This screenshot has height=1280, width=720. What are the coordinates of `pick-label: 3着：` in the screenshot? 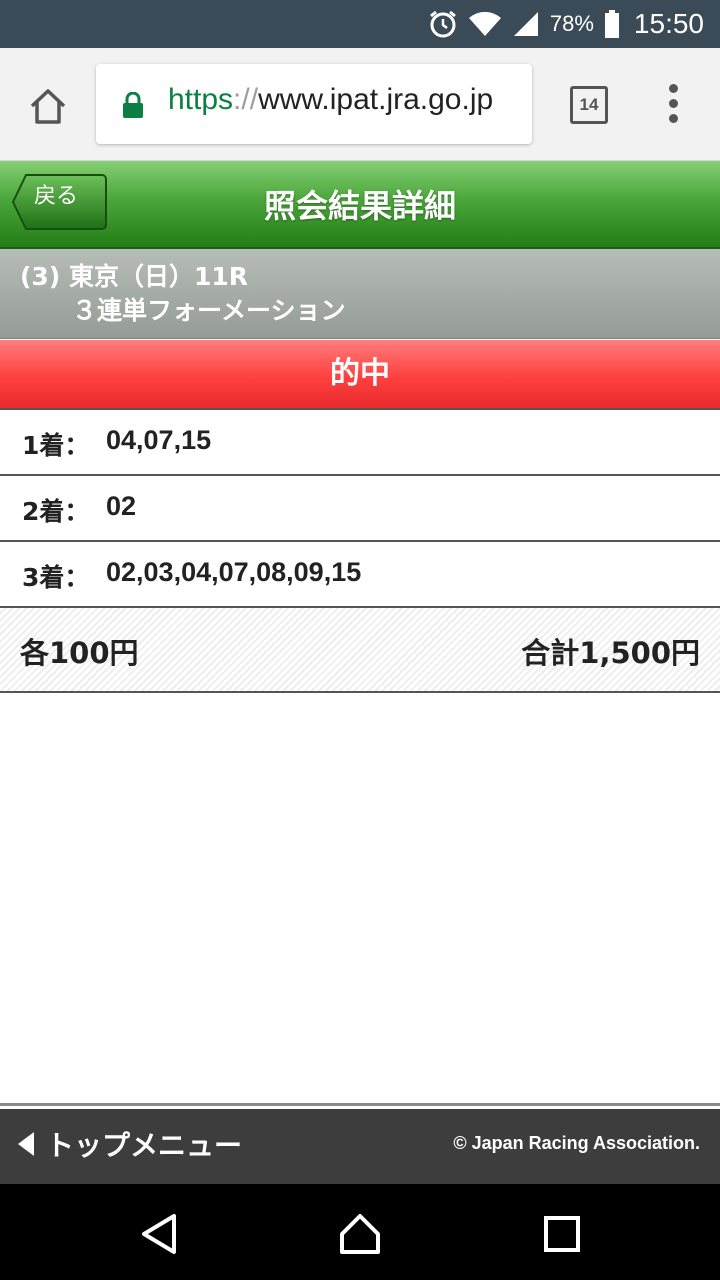 It's located at (56, 577).